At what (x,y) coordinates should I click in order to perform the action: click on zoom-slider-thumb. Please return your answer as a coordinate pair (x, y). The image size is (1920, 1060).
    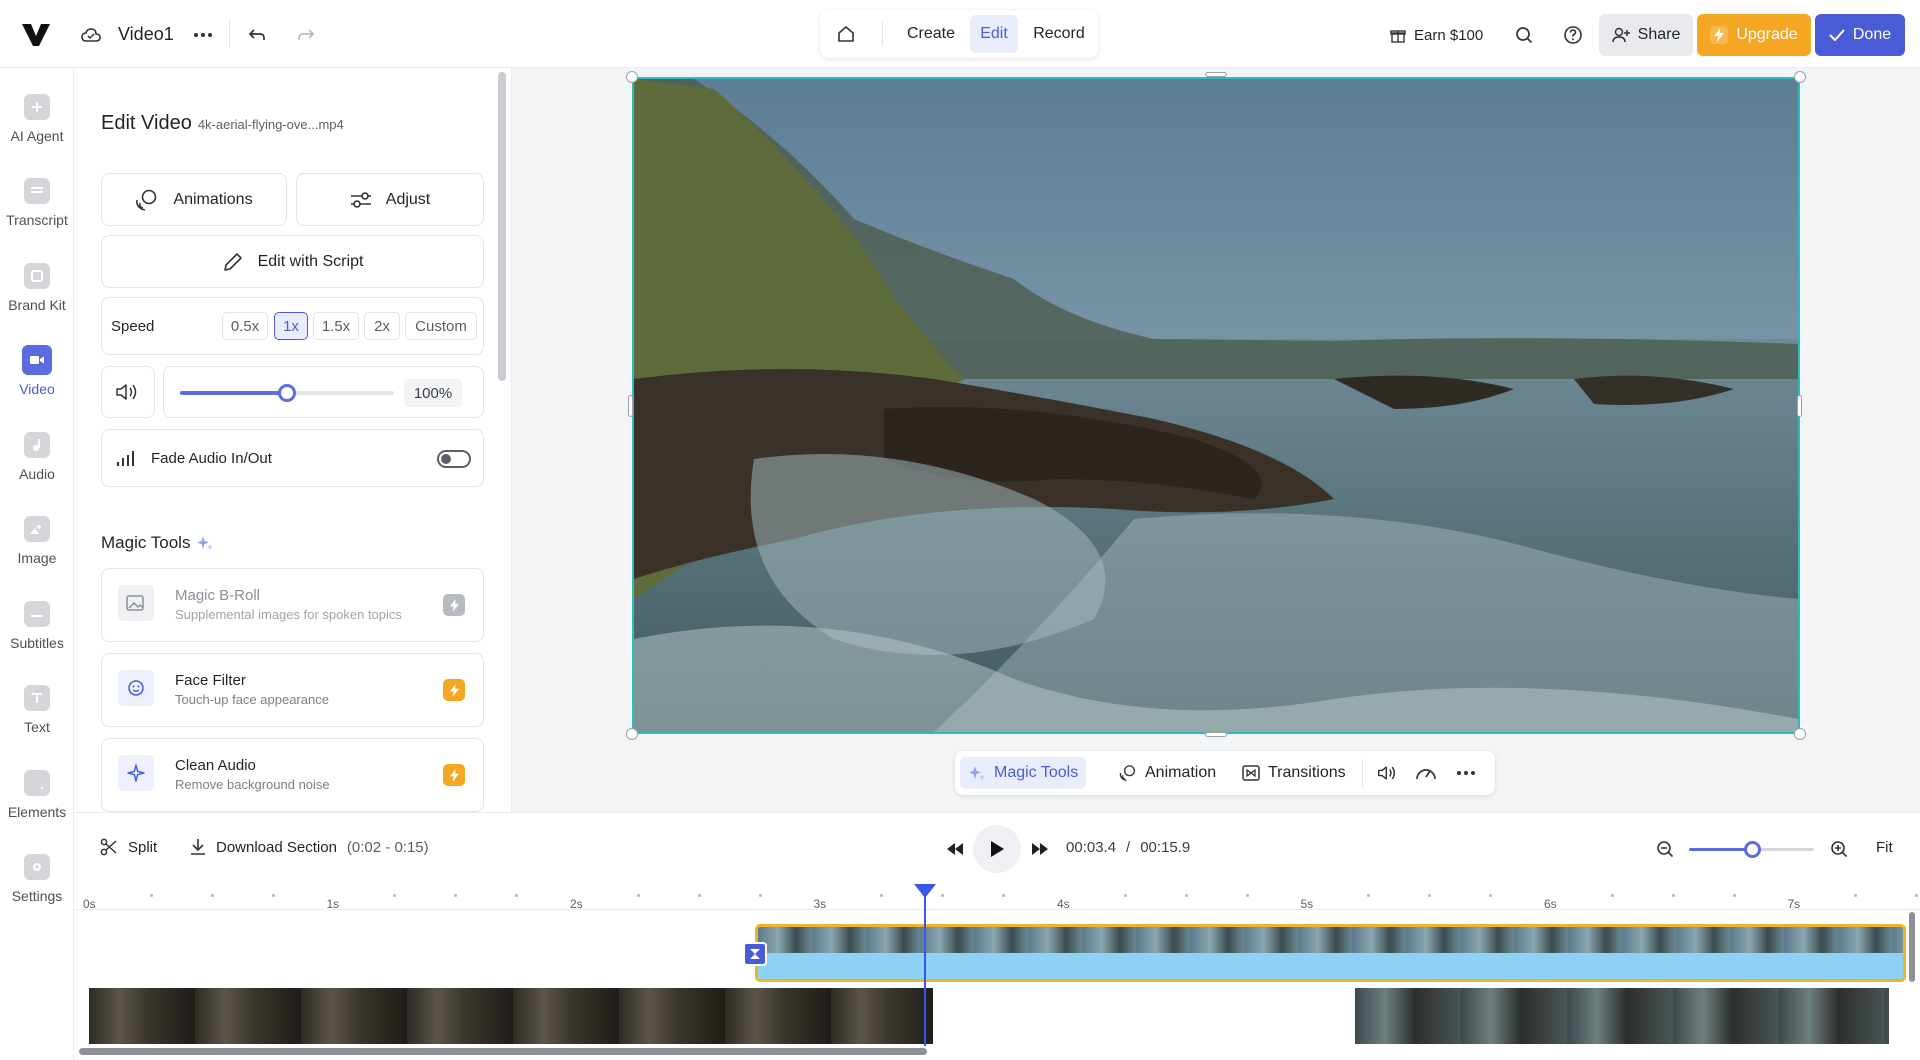
    Looking at the image, I should click on (1752, 849).